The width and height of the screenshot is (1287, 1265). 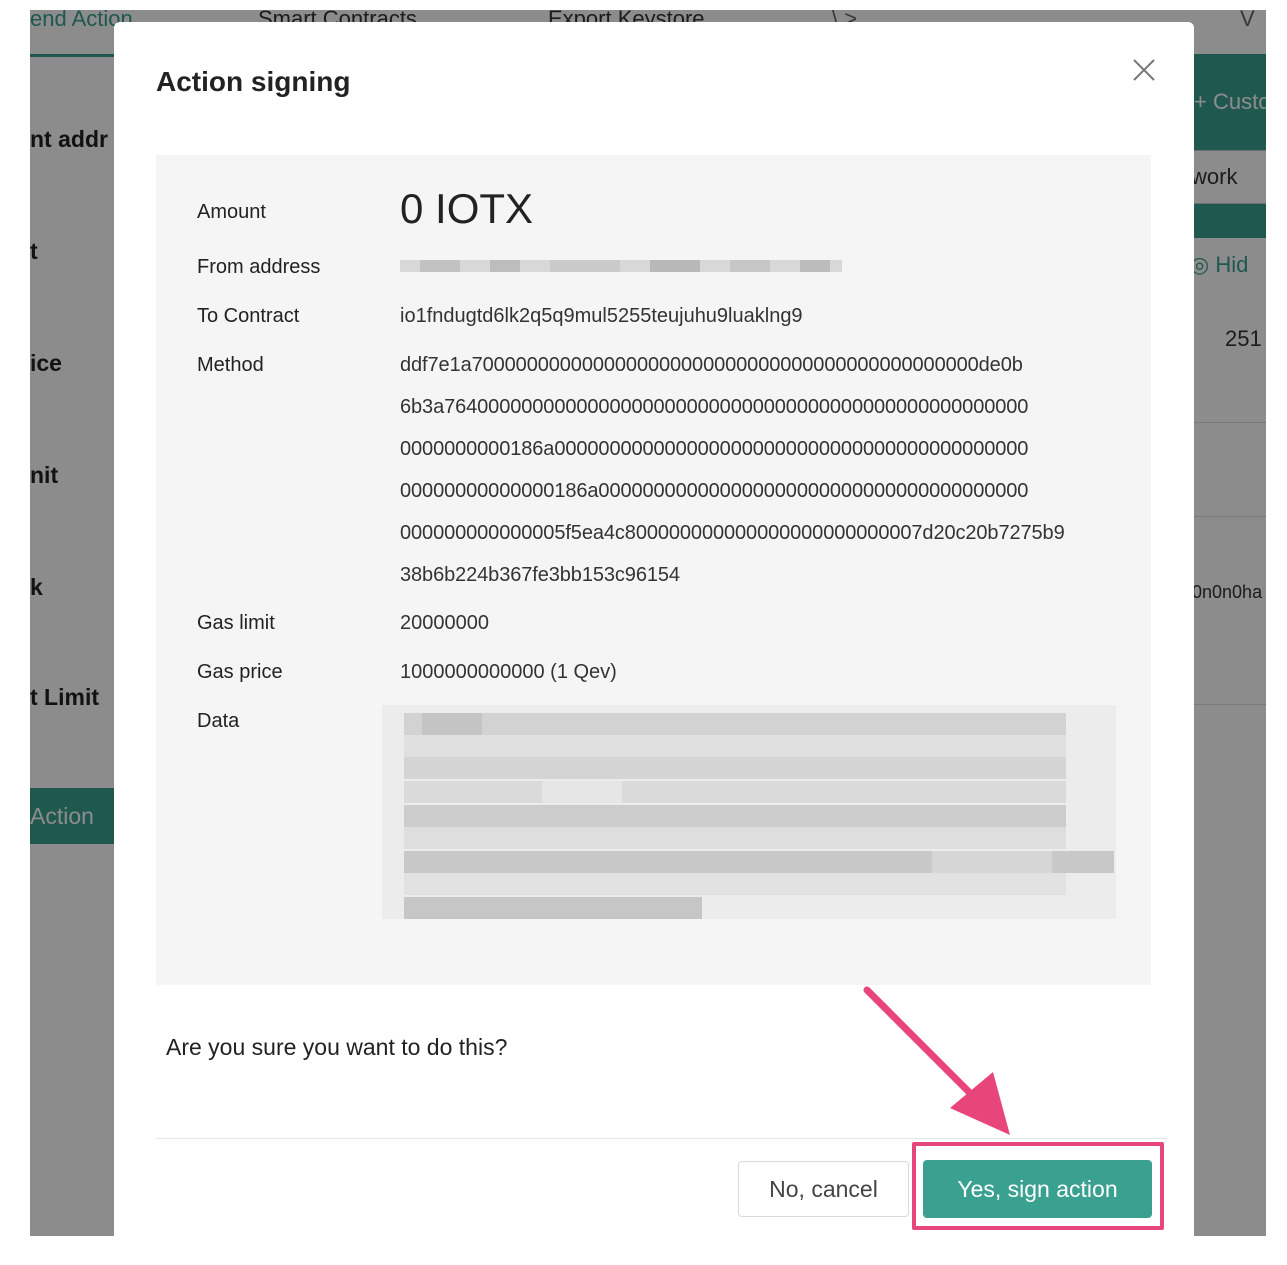 I want to click on gas-price-label: Gas price, so click(x=240, y=672).